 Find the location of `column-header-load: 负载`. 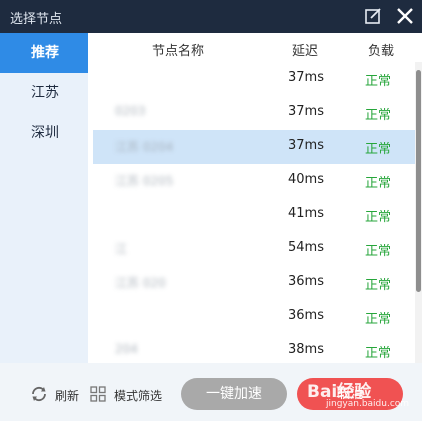

column-header-load: 负载 is located at coordinates (381, 51).